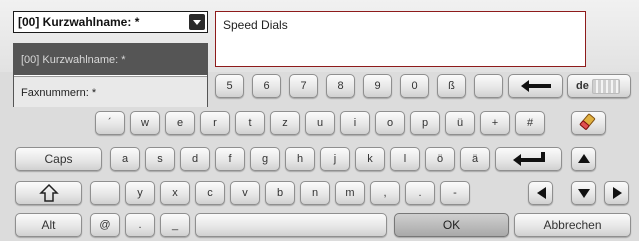 Image resolution: width=639 pixels, height=241 pixels. Describe the element at coordinates (48, 225) in the screenshot. I see `alt-button: Alt` at that location.